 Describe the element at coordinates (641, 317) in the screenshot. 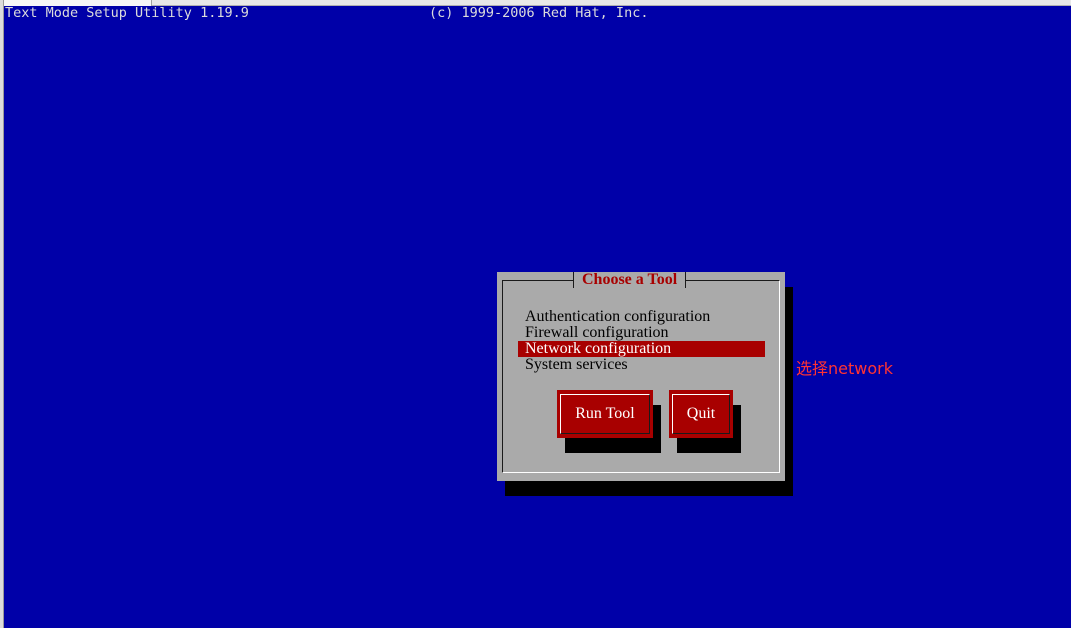

I see `tool-item-authentication: Authentication configuration` at that location.